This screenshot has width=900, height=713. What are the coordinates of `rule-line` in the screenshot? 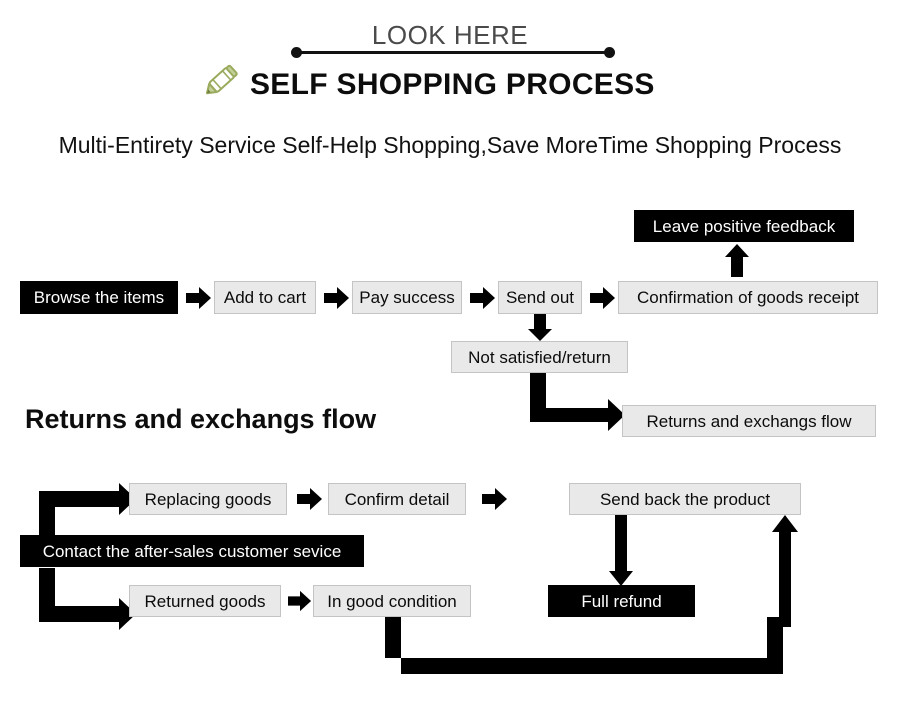 It's located at (453, 52).